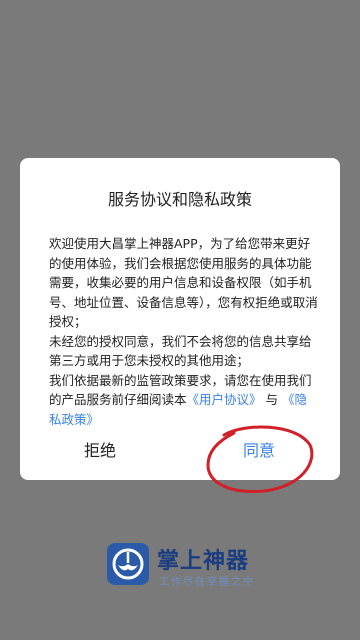 This screenshot has width=360, height=640. I want to click on brand-logo-group: 掌上神器 工作尽在掌握之中, so click(187, 567).